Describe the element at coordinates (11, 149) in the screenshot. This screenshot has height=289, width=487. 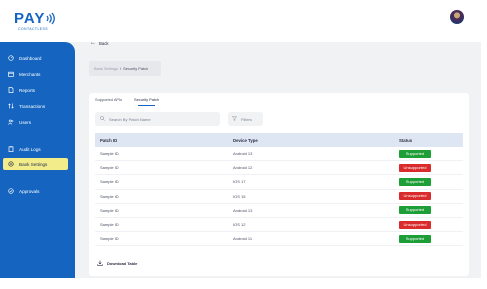
I see `clipboard-icon` at that location.